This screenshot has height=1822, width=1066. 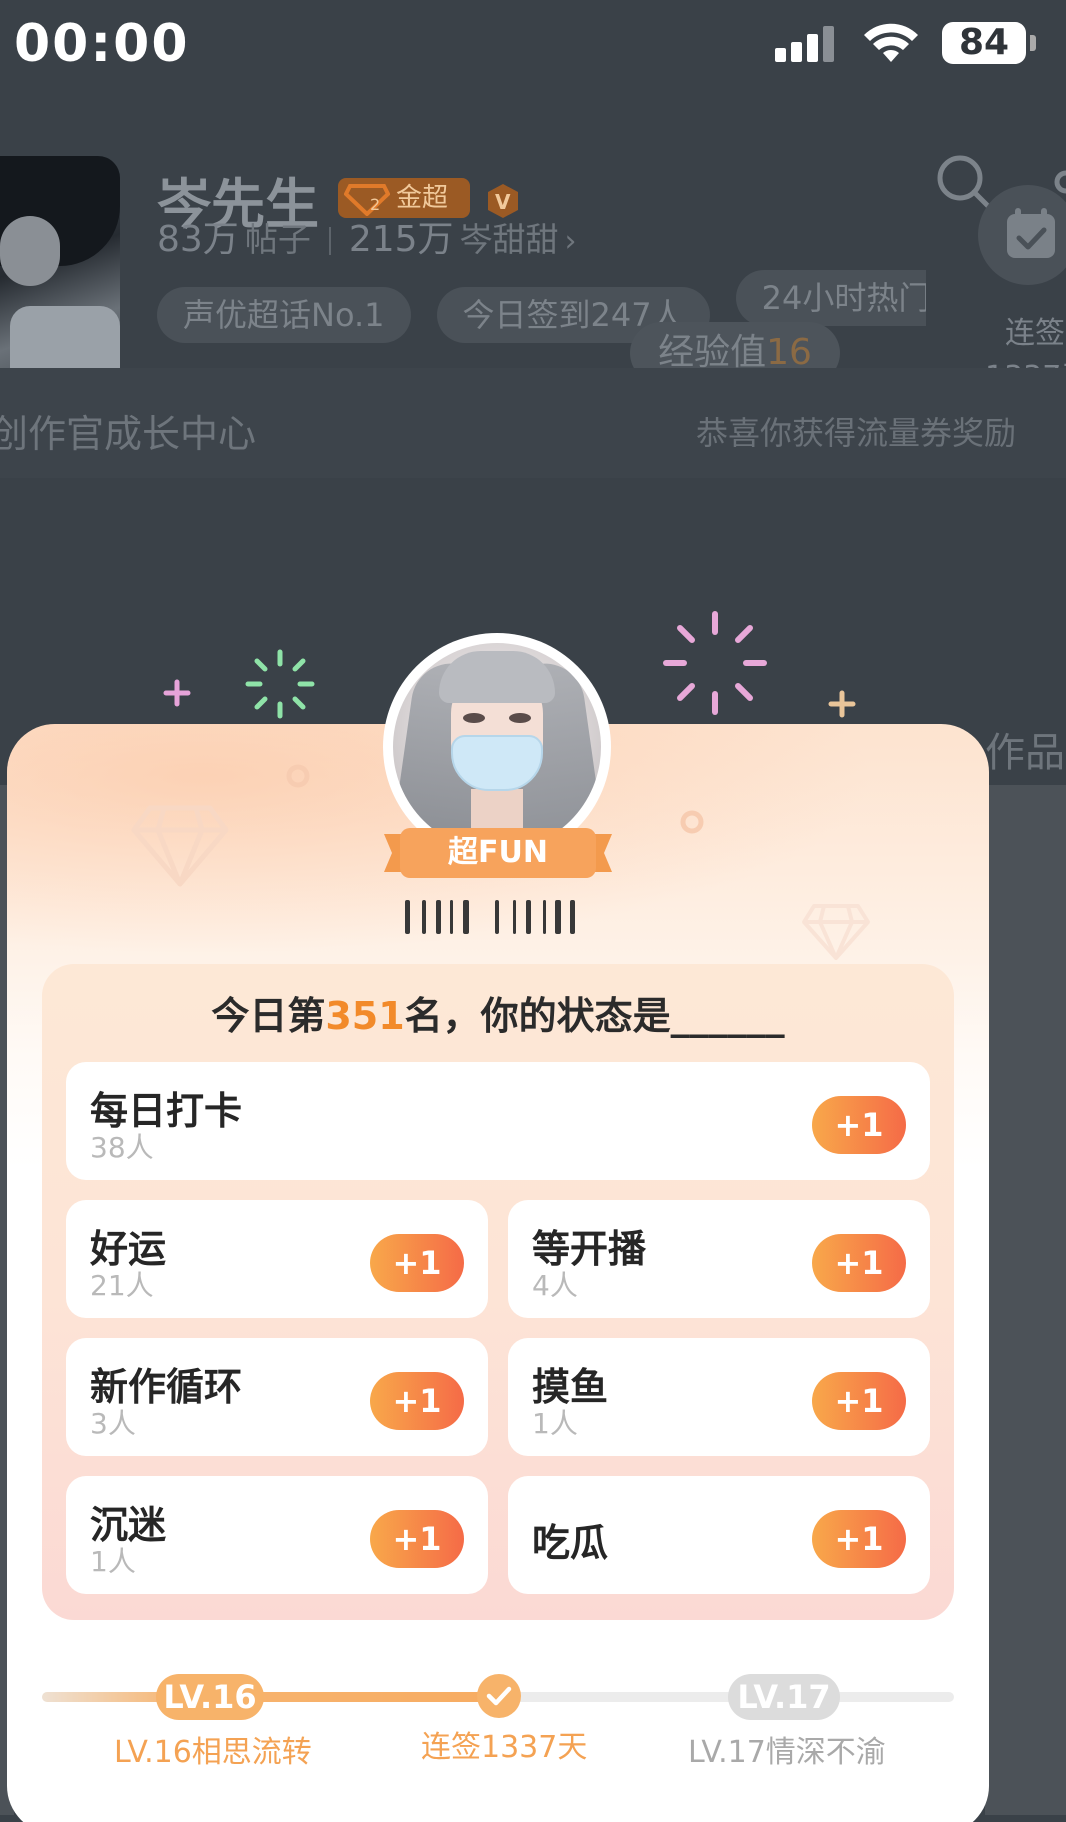 I want to click on fun-badge-label: 超FUN, so click(x=498, y=852).